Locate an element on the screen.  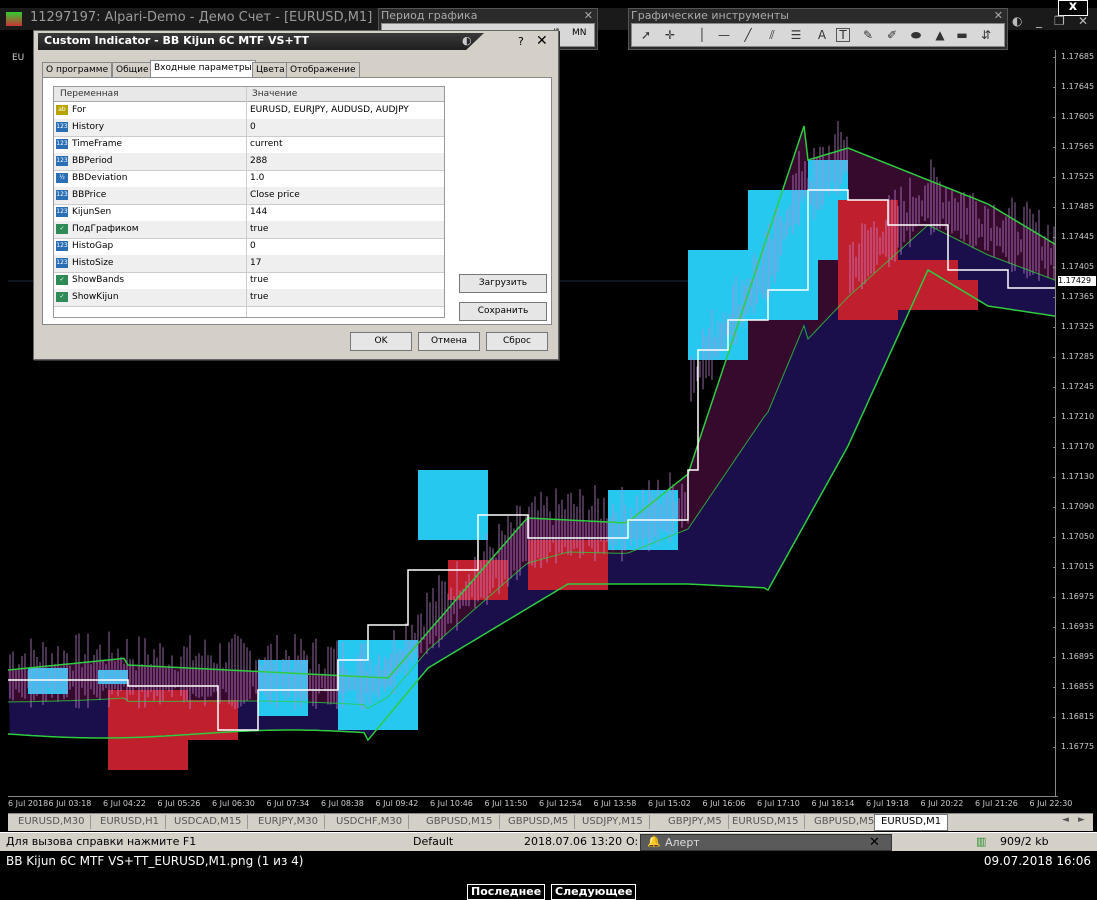
param-row: 123 History 0 is located at coordinates (249, 128).